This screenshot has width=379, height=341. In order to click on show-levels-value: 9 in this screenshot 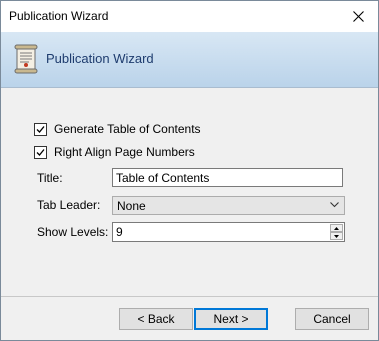, I will do `click(119, 232)`.